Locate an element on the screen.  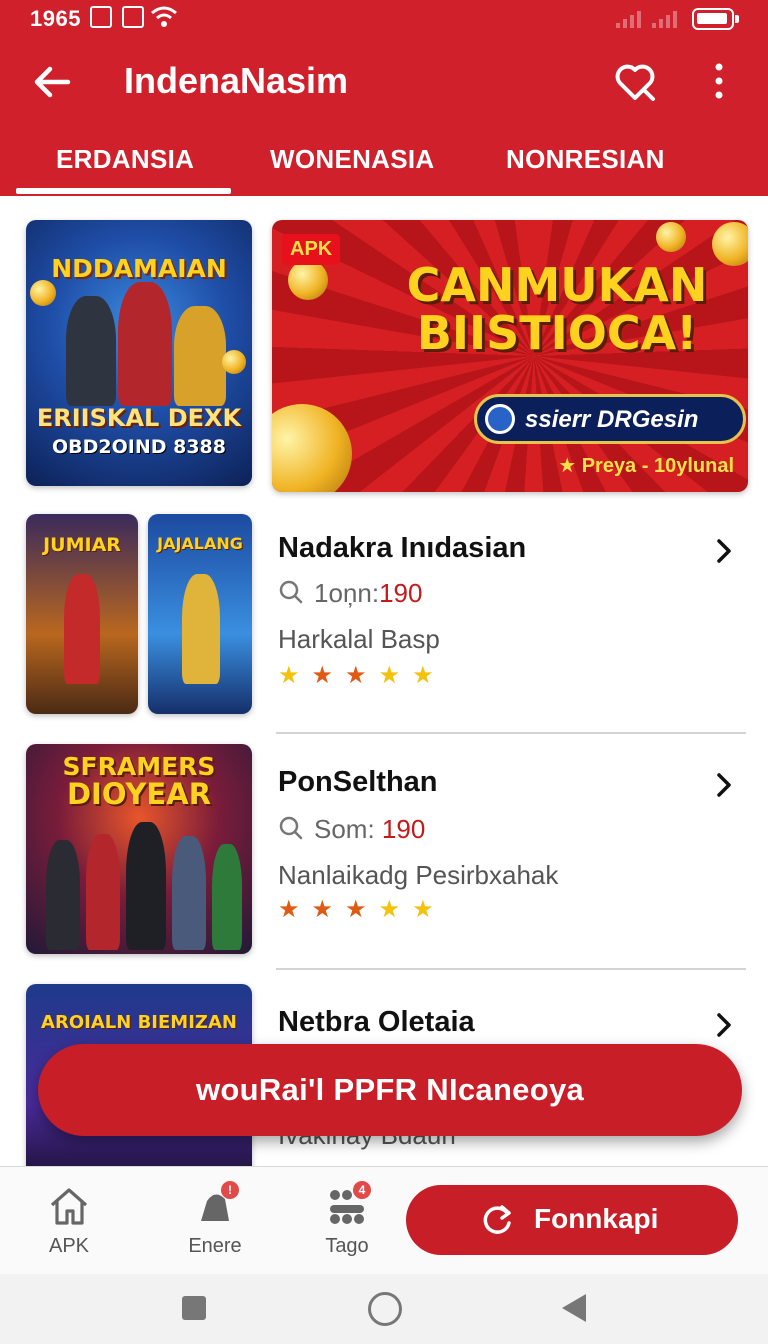
item-meta: 1oņn:190 is located at coordinates (350, 593).